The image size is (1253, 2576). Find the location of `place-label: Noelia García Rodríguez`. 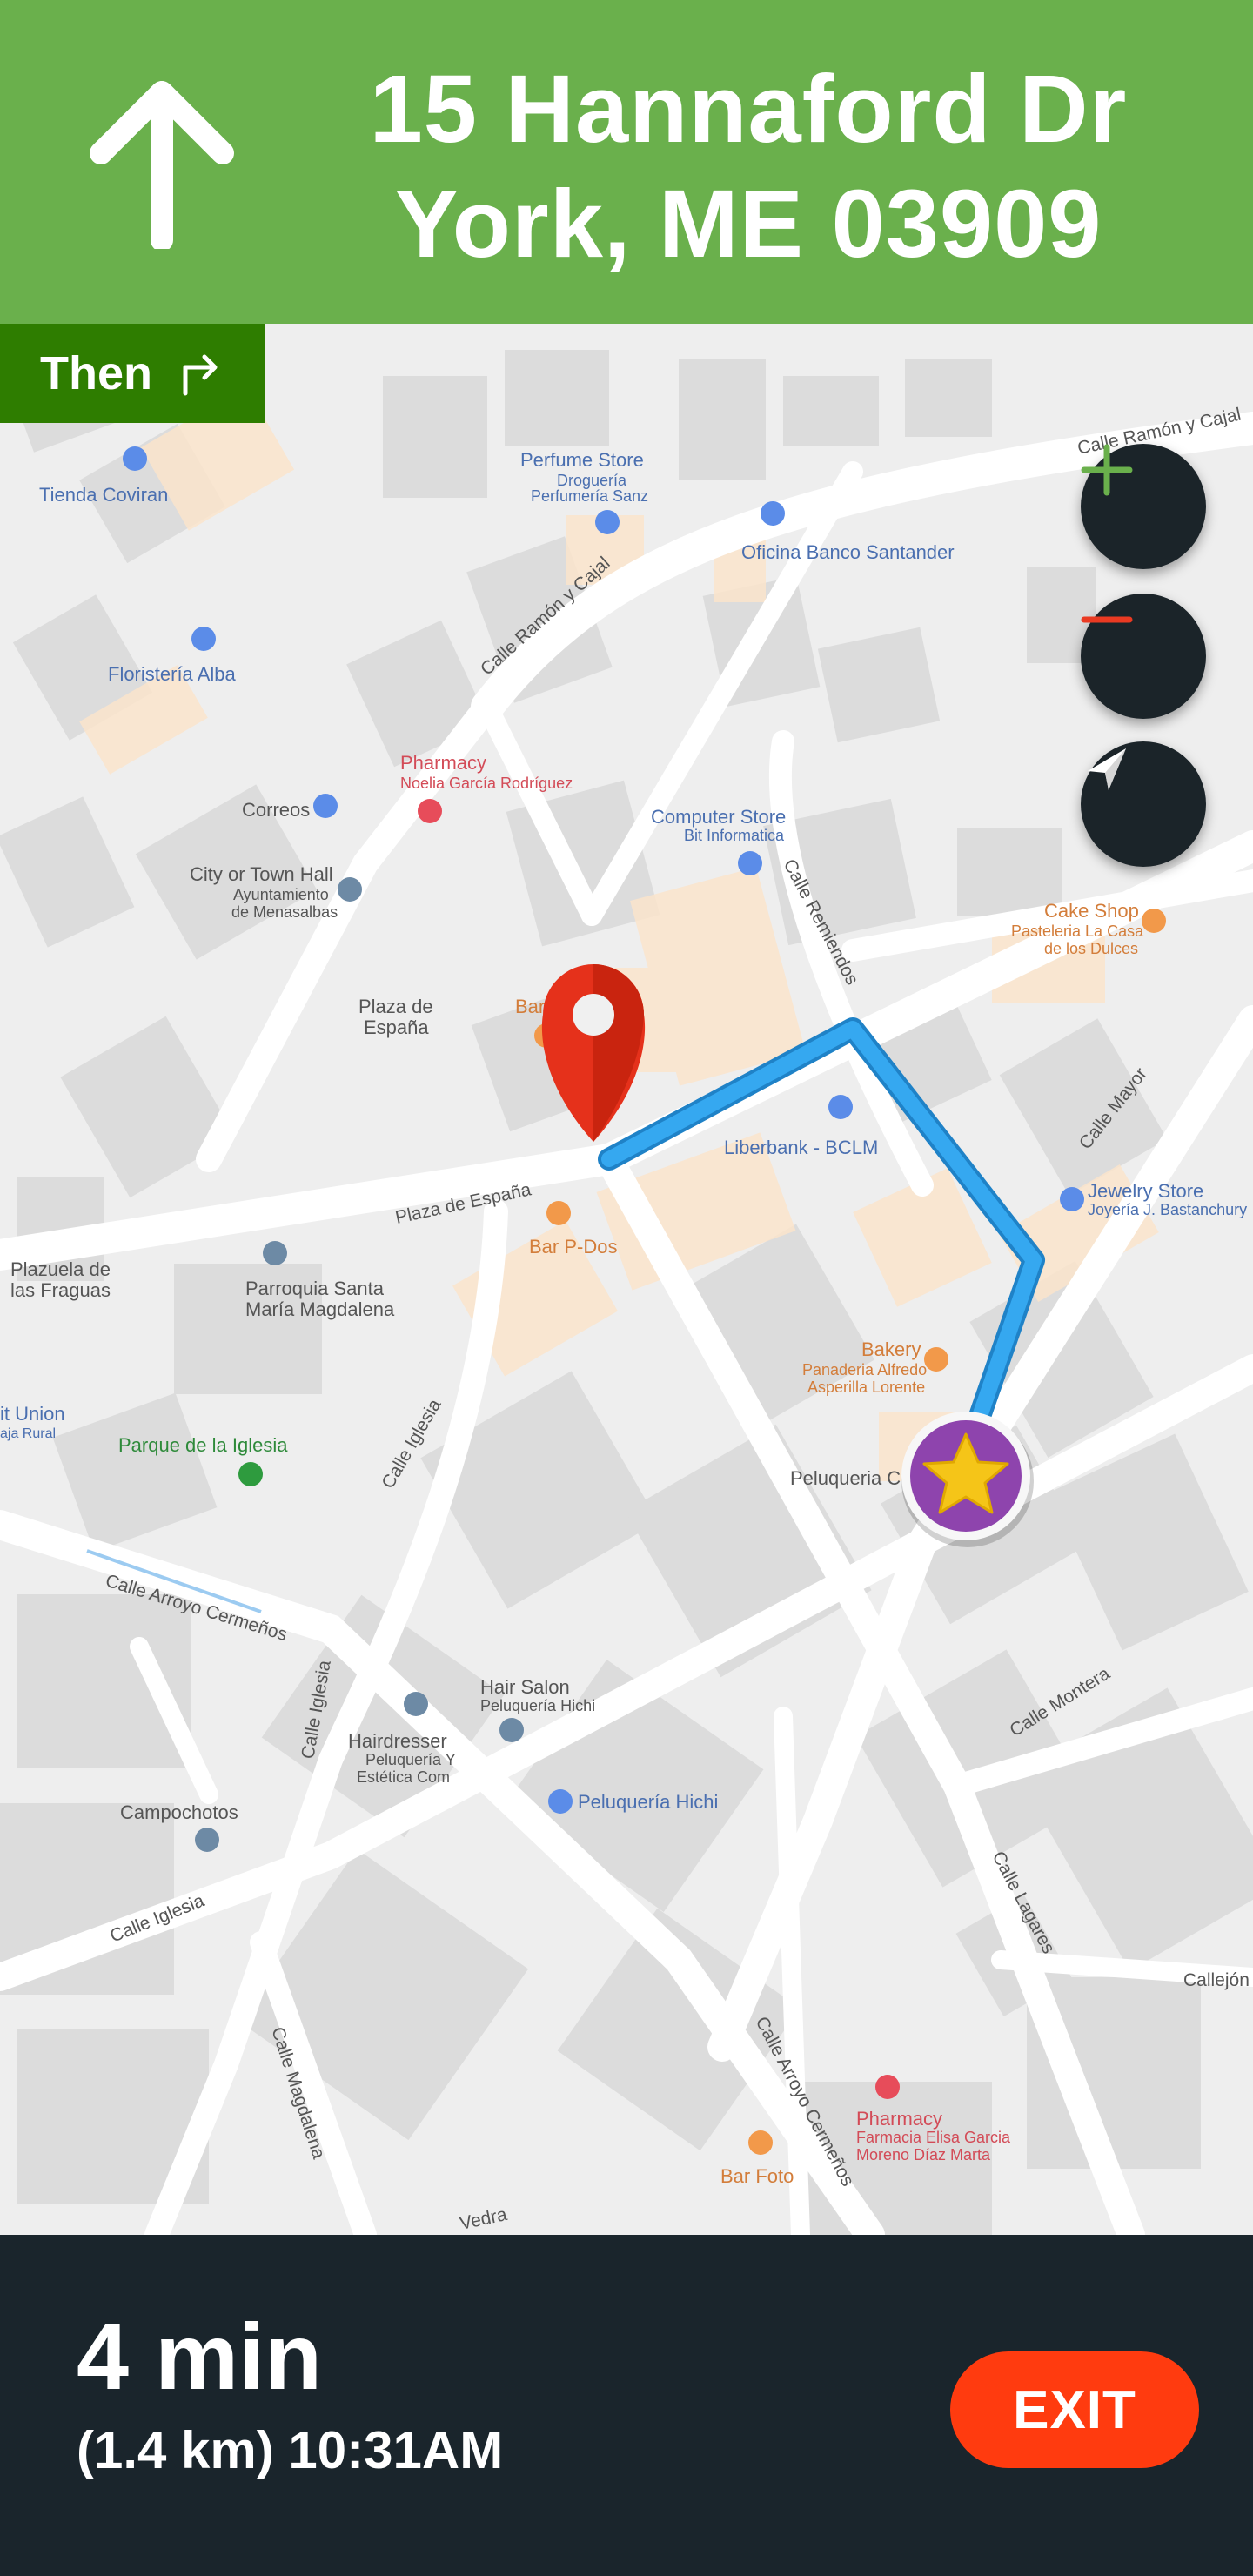

place-label: Noelia García Rodríguez is located at coordinates (487, 784).